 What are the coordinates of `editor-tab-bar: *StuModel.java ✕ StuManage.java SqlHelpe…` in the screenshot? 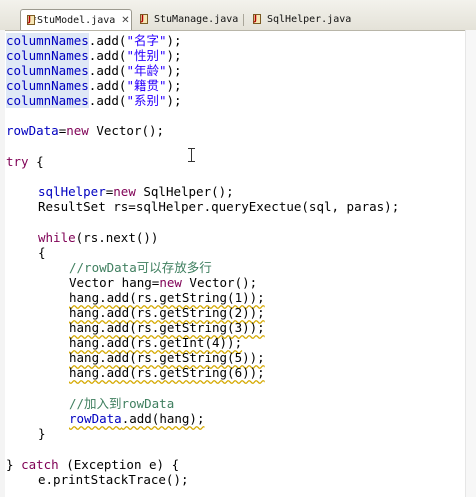 It's located at (238, 15).